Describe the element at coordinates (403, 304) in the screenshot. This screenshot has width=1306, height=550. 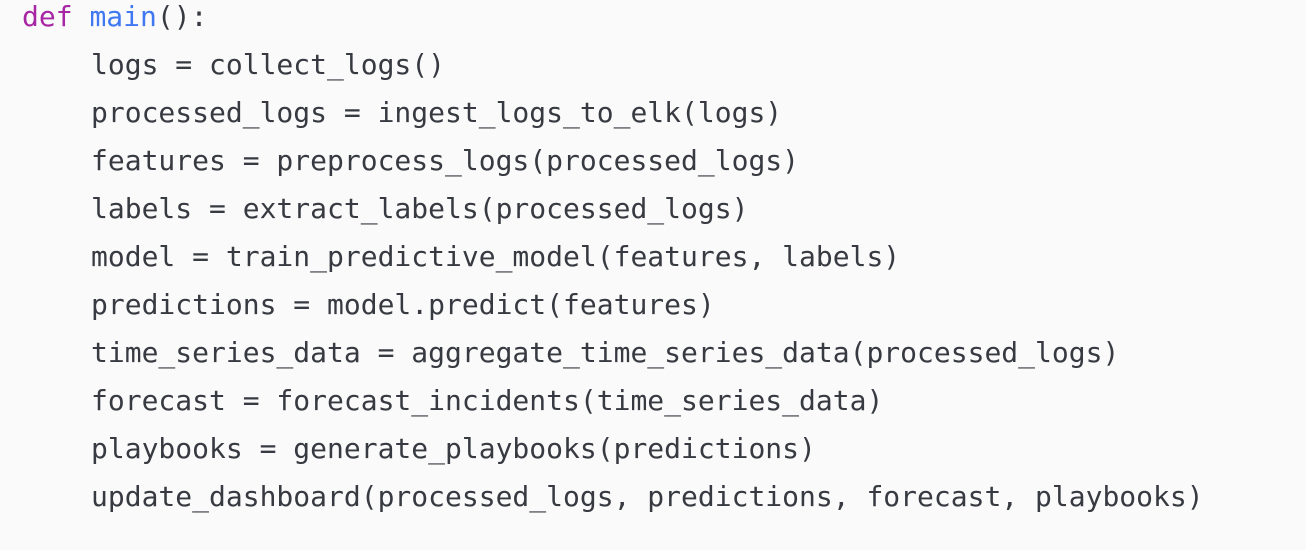
I see `code-line: predictions = model.predict(features)` at that location.